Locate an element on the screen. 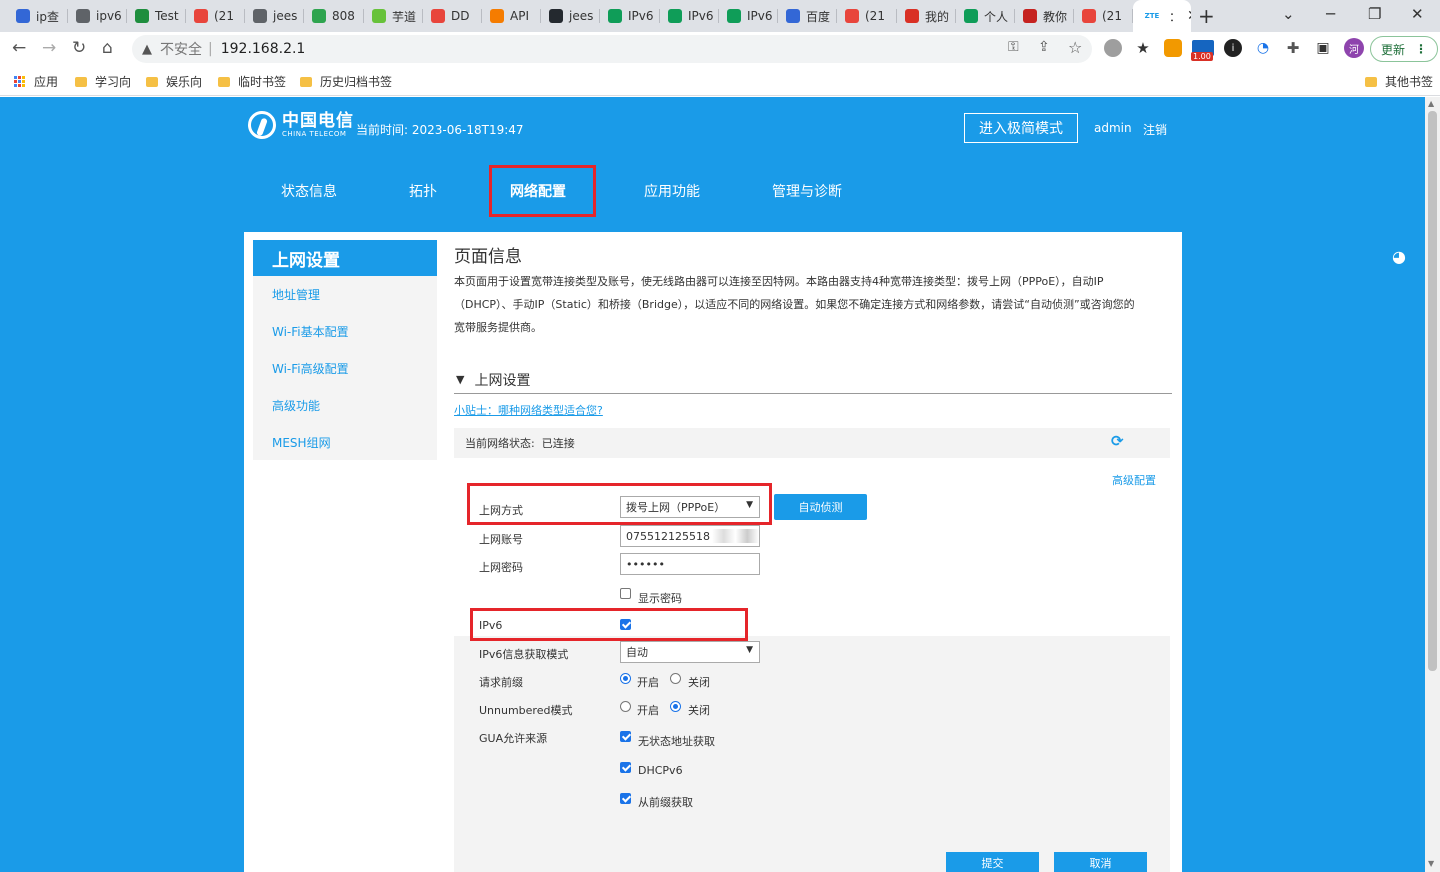 Image resolution: width=1440 pixels, height=872 pixels. ipv6-mode-select: 自动 ▼ is located at coordinates (690, 652).